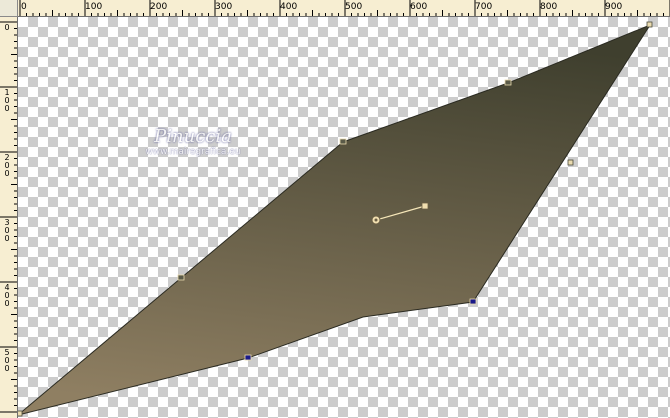 The width and height of the screenshot is (670, 418). Describe the element at coordinates (425, 206) in the screenshot. I see `gradient-angle-handle` at that location.